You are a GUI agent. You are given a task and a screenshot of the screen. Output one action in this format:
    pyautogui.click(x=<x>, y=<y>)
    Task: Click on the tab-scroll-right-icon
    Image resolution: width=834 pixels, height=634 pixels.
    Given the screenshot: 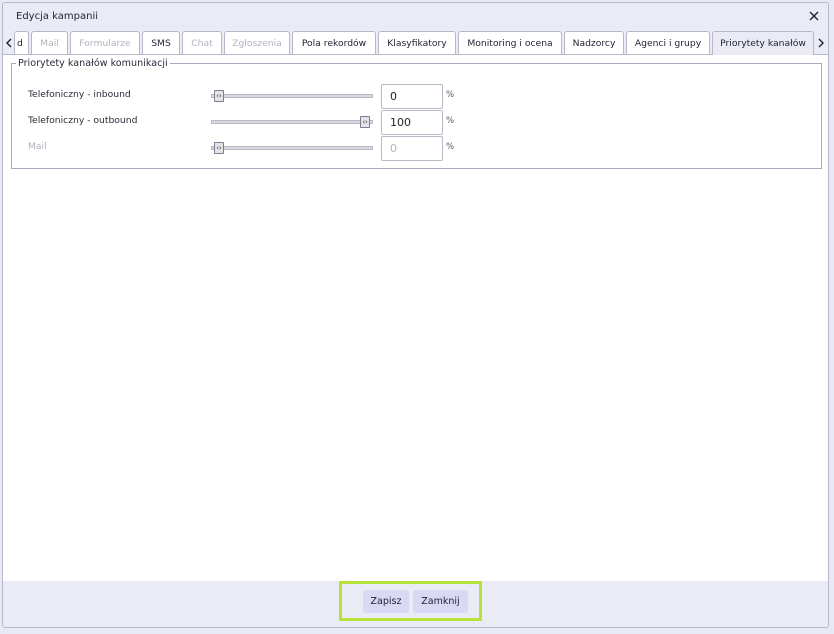 What is the action you would take?
    pyautogui.click(x=821, y=42)
    